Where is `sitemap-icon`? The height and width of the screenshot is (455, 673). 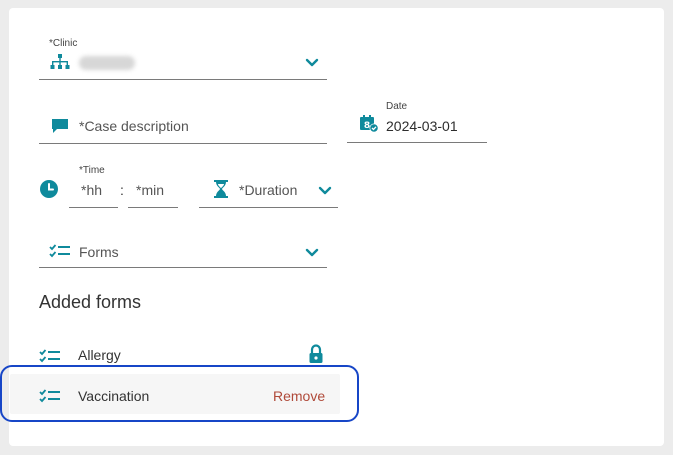
sitemap-icon is located at coordinates (60, 61).